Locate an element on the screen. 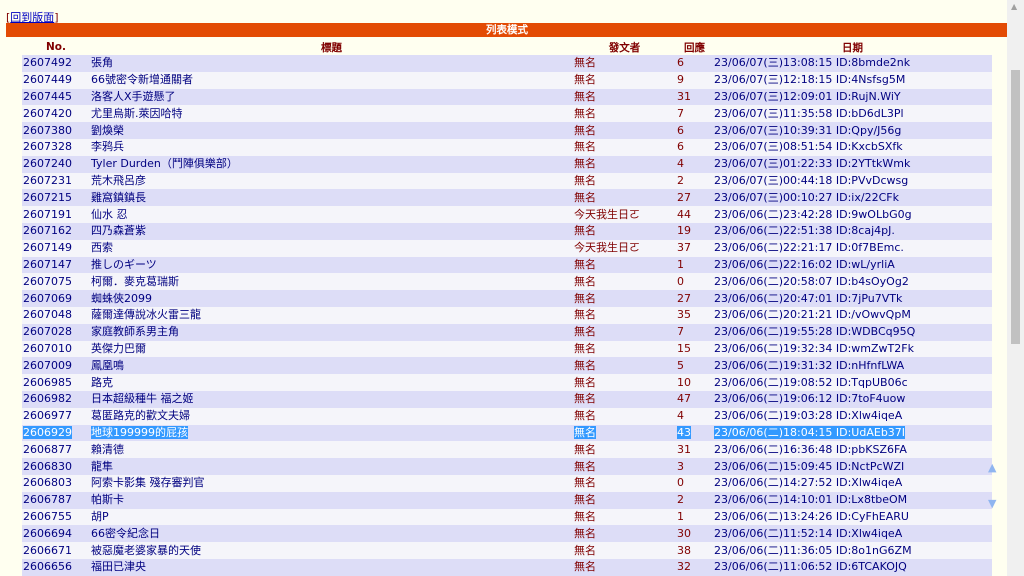 Image resolution: width=1024 pixels, height=576 pixels. cell-title: 西索 is located at coordinates (331, 248).